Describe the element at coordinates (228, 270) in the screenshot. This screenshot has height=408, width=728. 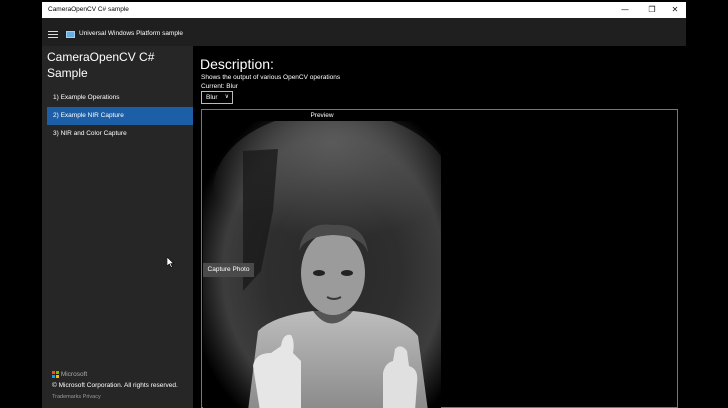
I see `capture-photo-button: Capture Photo` at that location.